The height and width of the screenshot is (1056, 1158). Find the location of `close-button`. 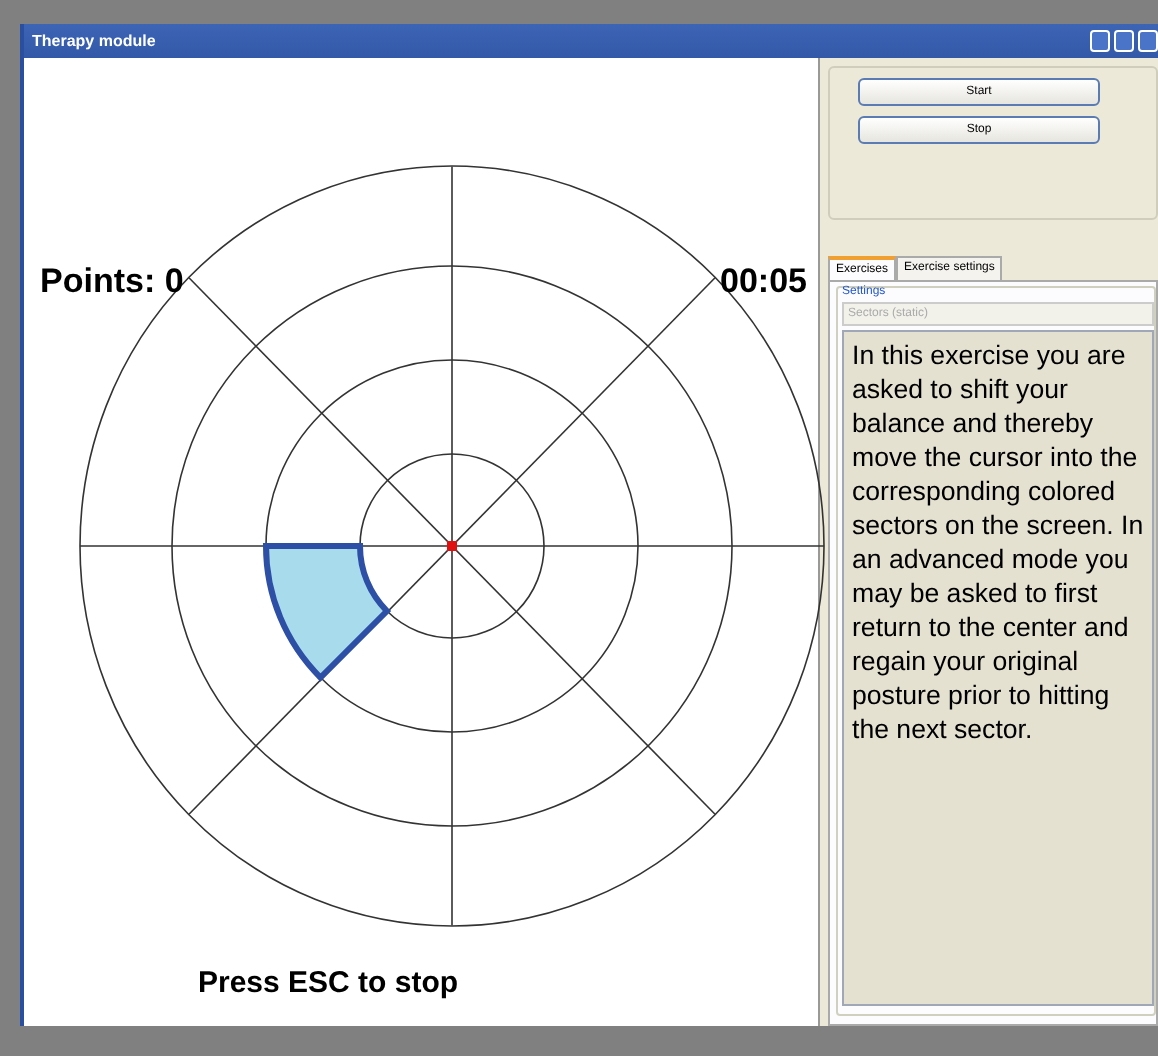

close-button is located at coordinates (1148, 41).